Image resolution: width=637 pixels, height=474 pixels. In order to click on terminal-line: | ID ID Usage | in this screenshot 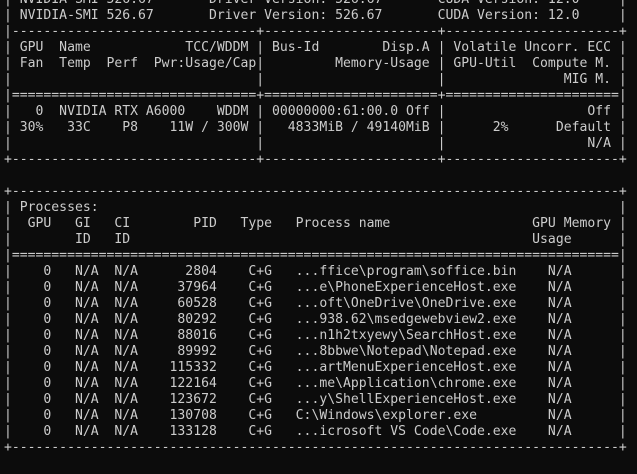, I will do `click(315, 239)`.